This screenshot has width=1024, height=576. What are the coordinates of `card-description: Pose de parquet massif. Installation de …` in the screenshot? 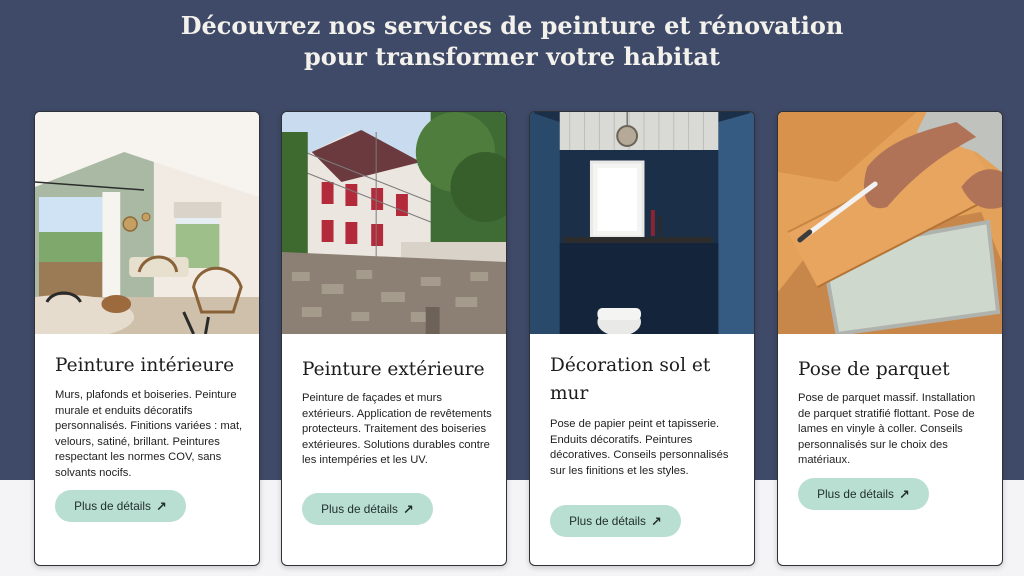 It's located at (887, 429).